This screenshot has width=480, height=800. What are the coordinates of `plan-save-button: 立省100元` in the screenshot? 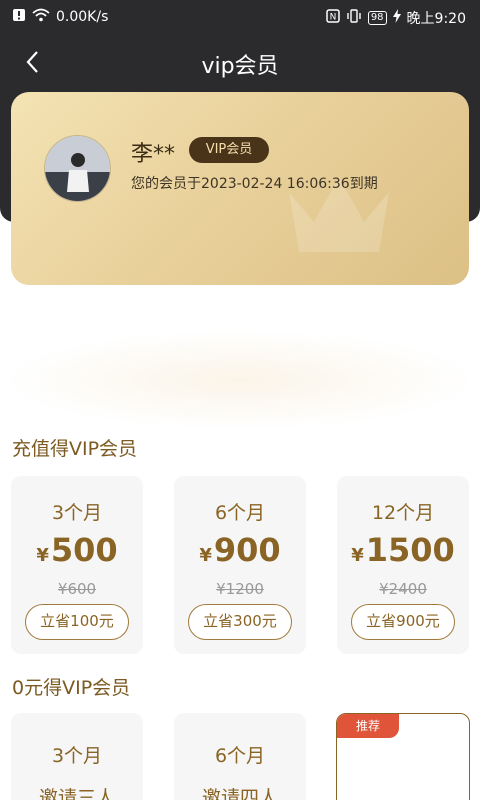 It's located at (77, 622).